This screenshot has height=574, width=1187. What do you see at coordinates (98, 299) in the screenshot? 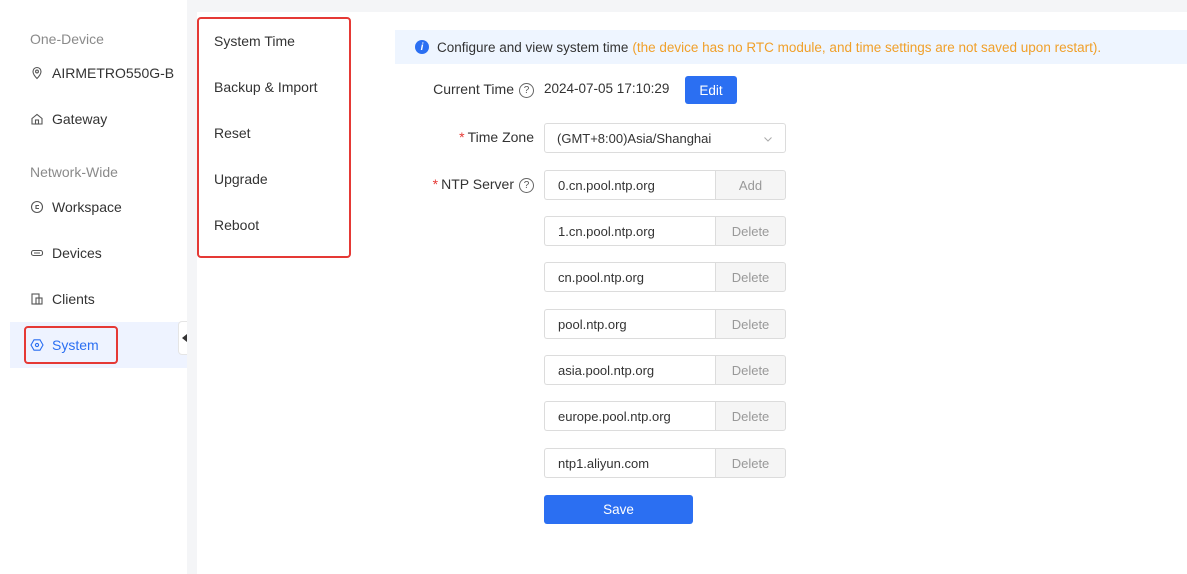
I see `nav-item-clients: Clients` at bounding box center [98, 299].